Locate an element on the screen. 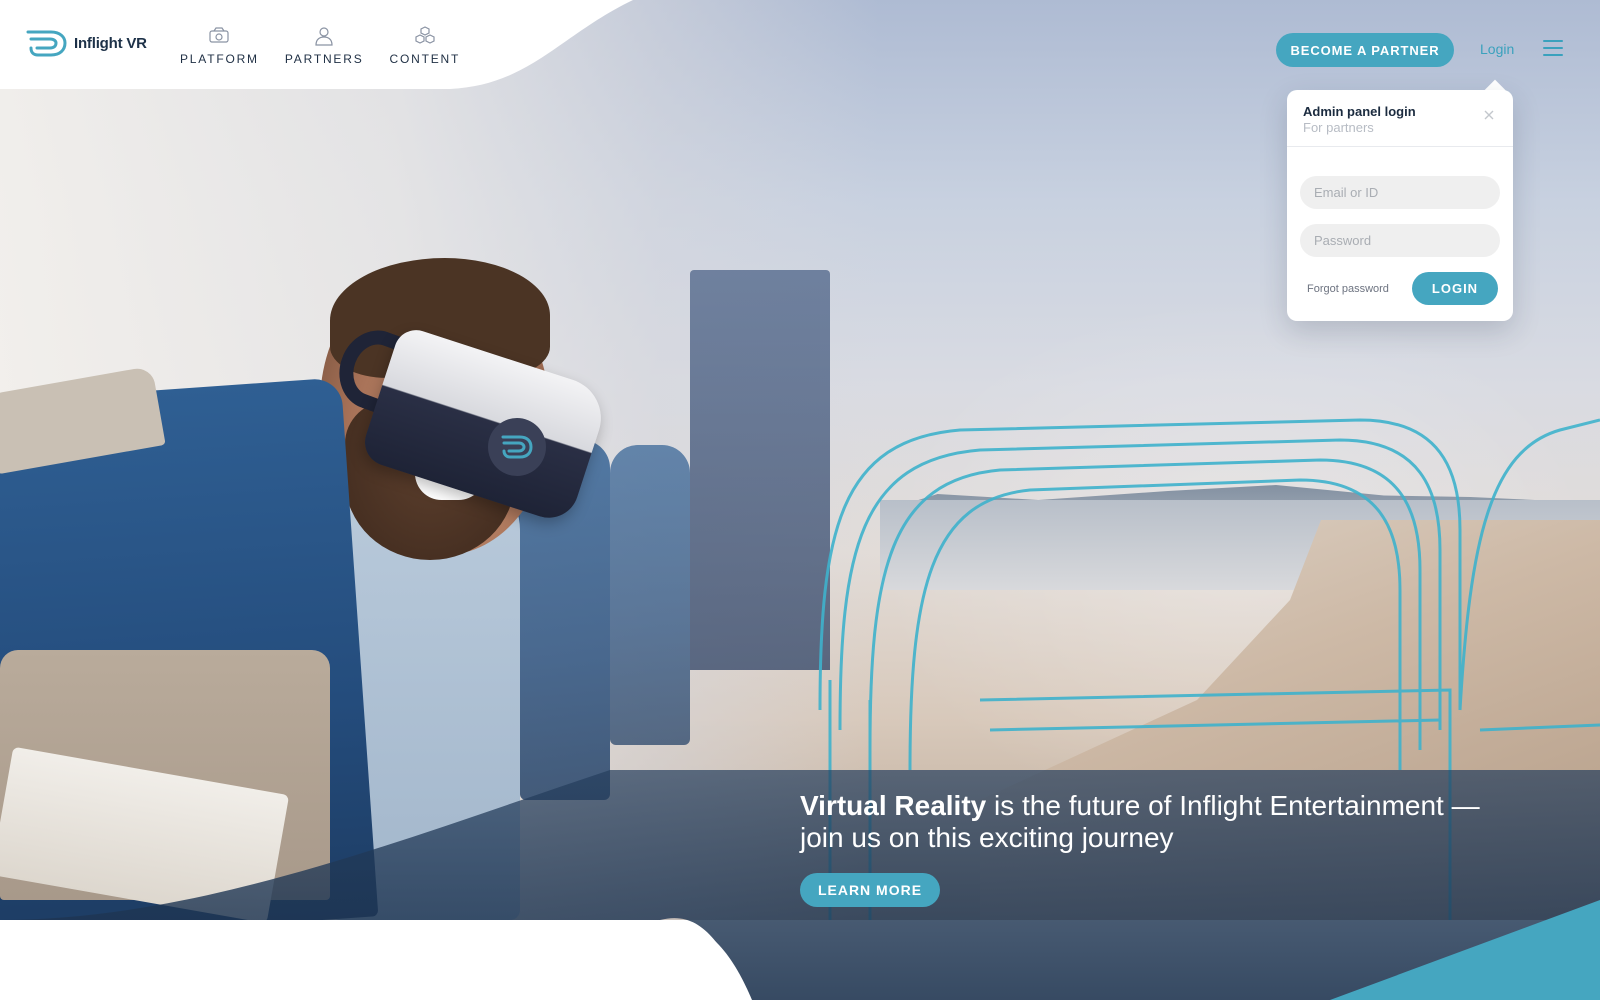  partners-icon is located at coordinates (324, 36).